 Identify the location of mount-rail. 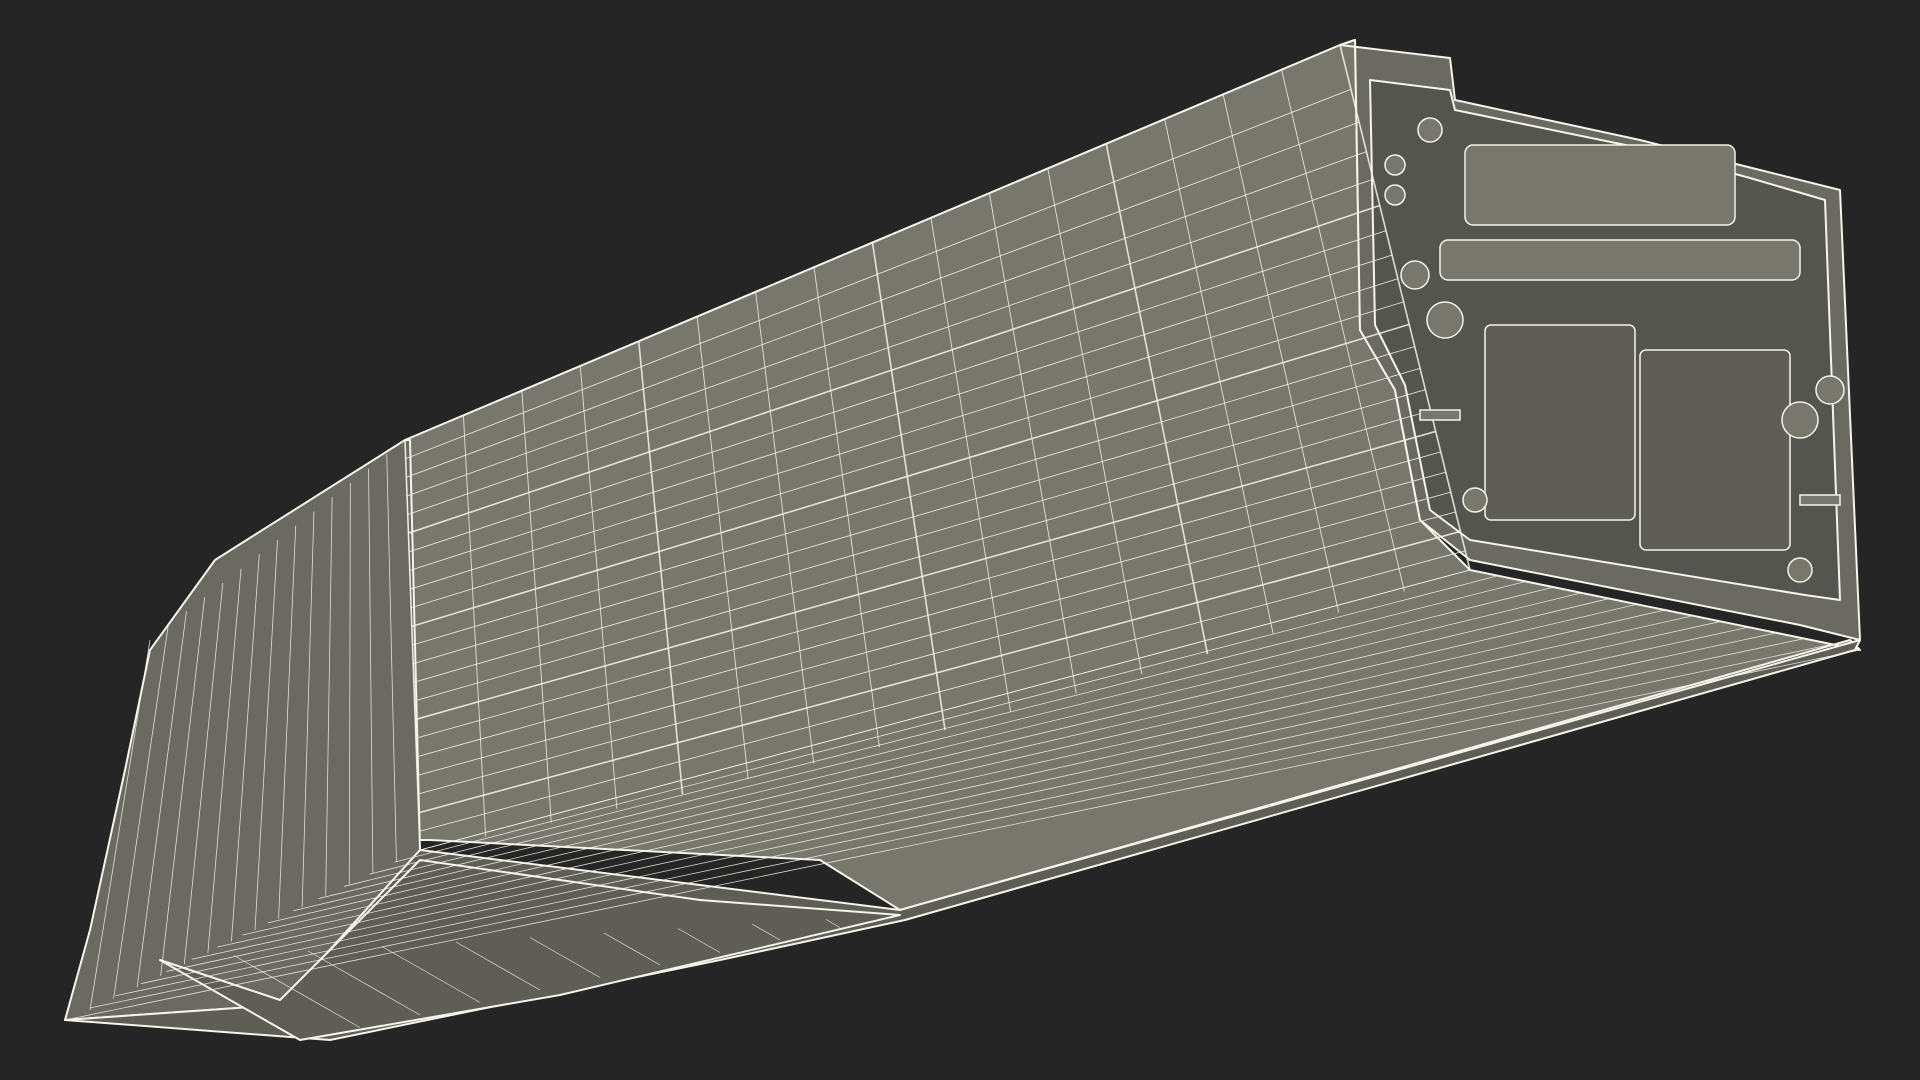
(1620, 260).